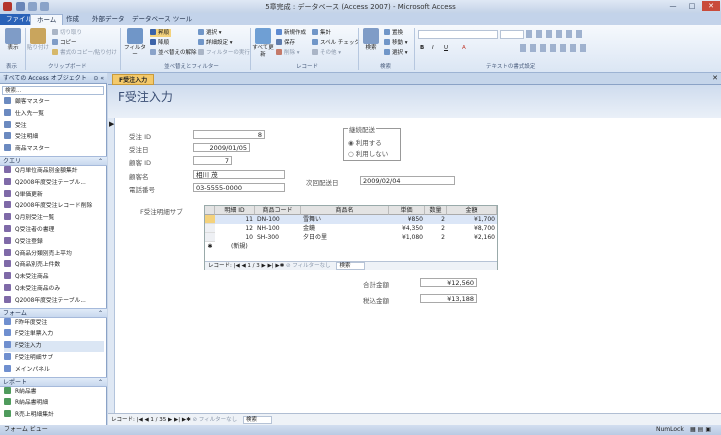  I want to click on refresh-all-button: すべて更新, so click(263, 43).